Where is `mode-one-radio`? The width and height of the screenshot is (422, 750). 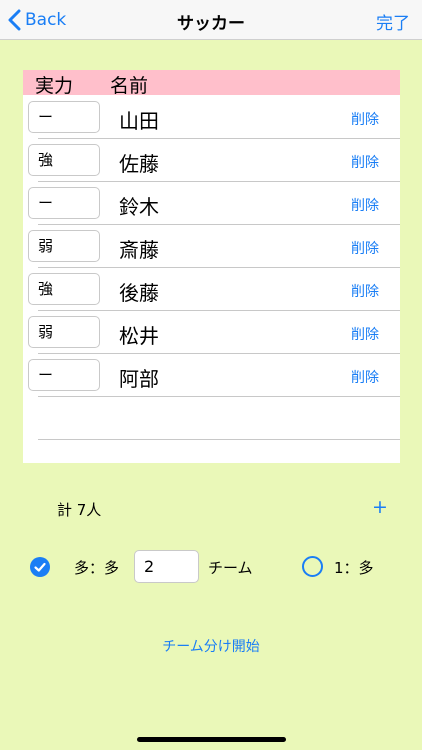 mode-one-radio is located at coordinates (312, 566).